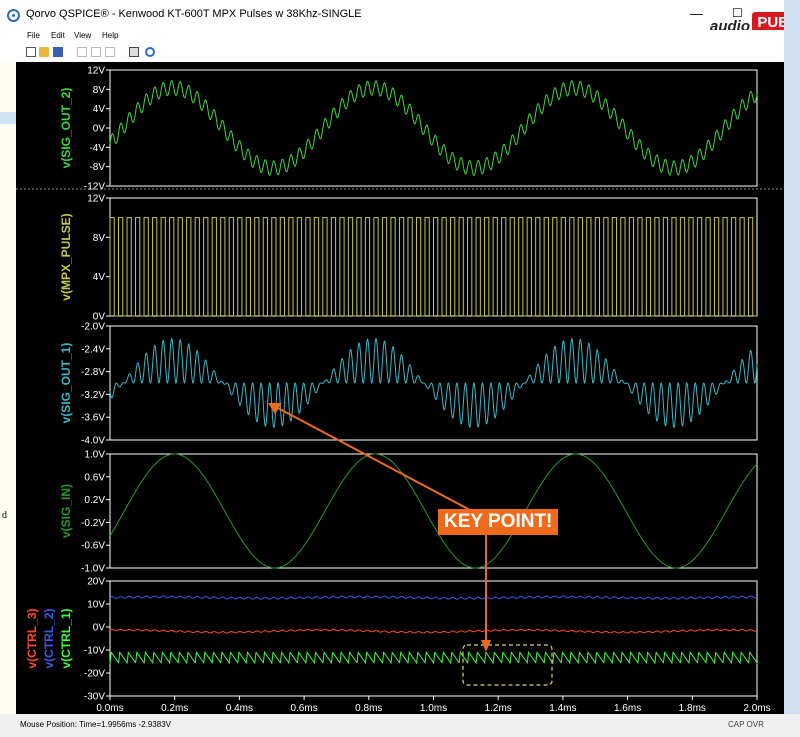  Describe the element at coordinates (498, 708) in the screenshot. I see `x-tick-label: 1.2ms` at that location.